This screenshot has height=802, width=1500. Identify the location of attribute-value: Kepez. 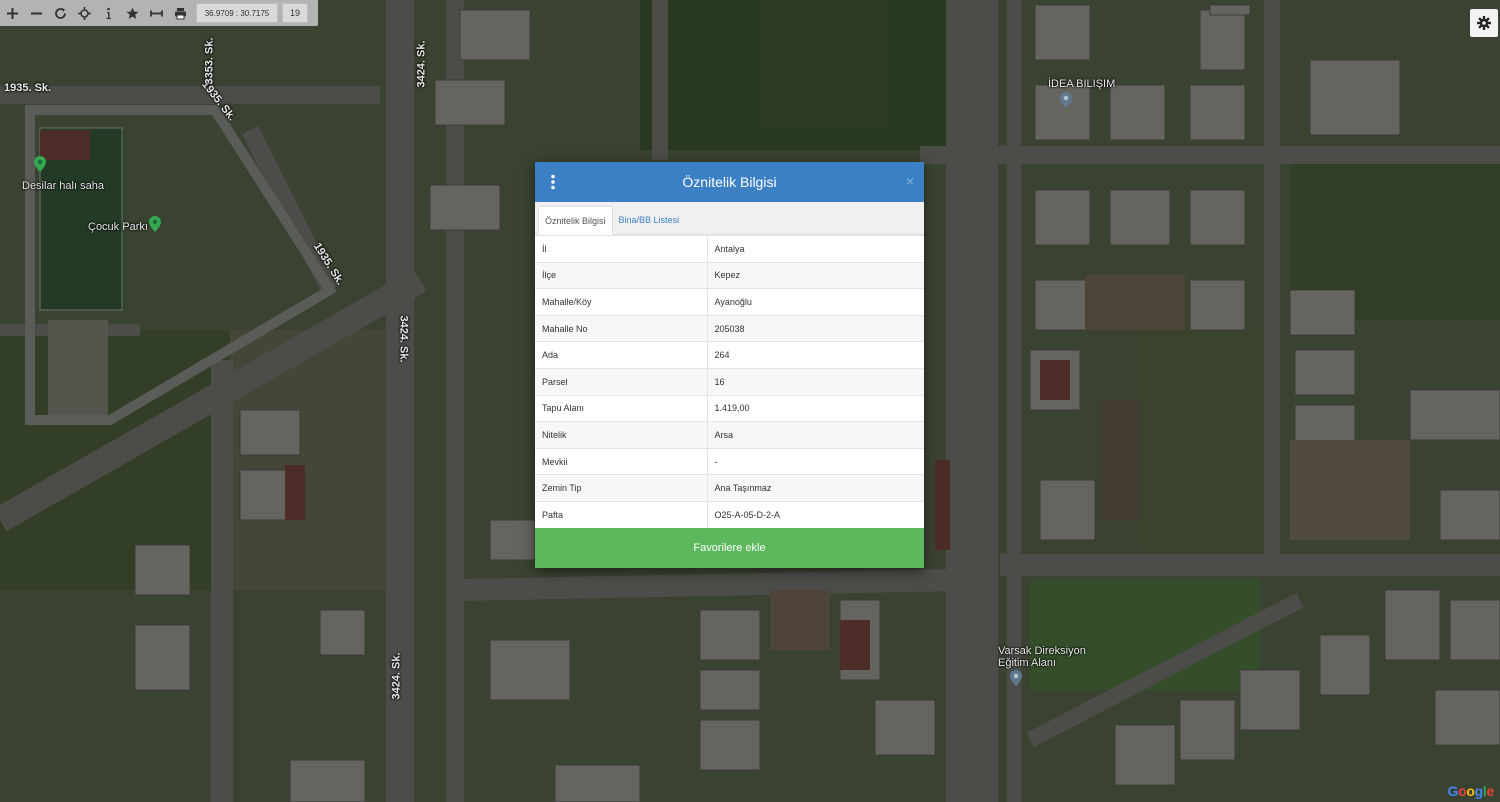
(815, 275).